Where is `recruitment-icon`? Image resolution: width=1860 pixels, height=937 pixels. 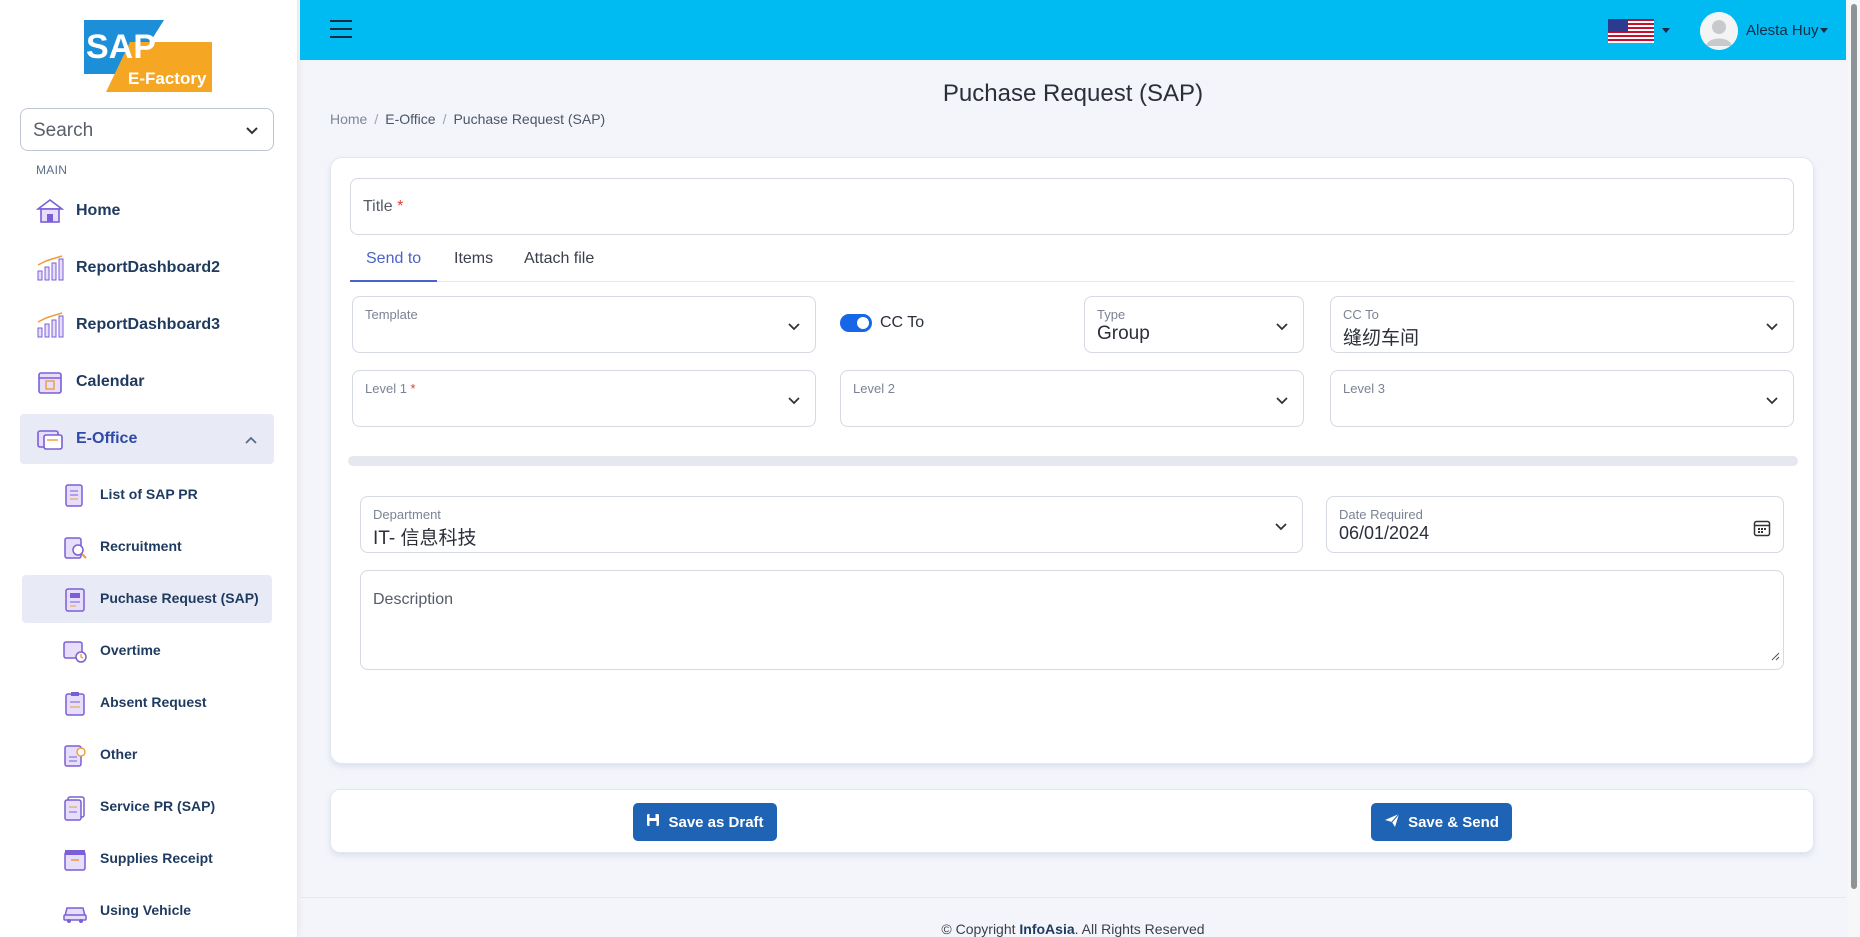 recruitment-icon is located at coordinates (75, 548).